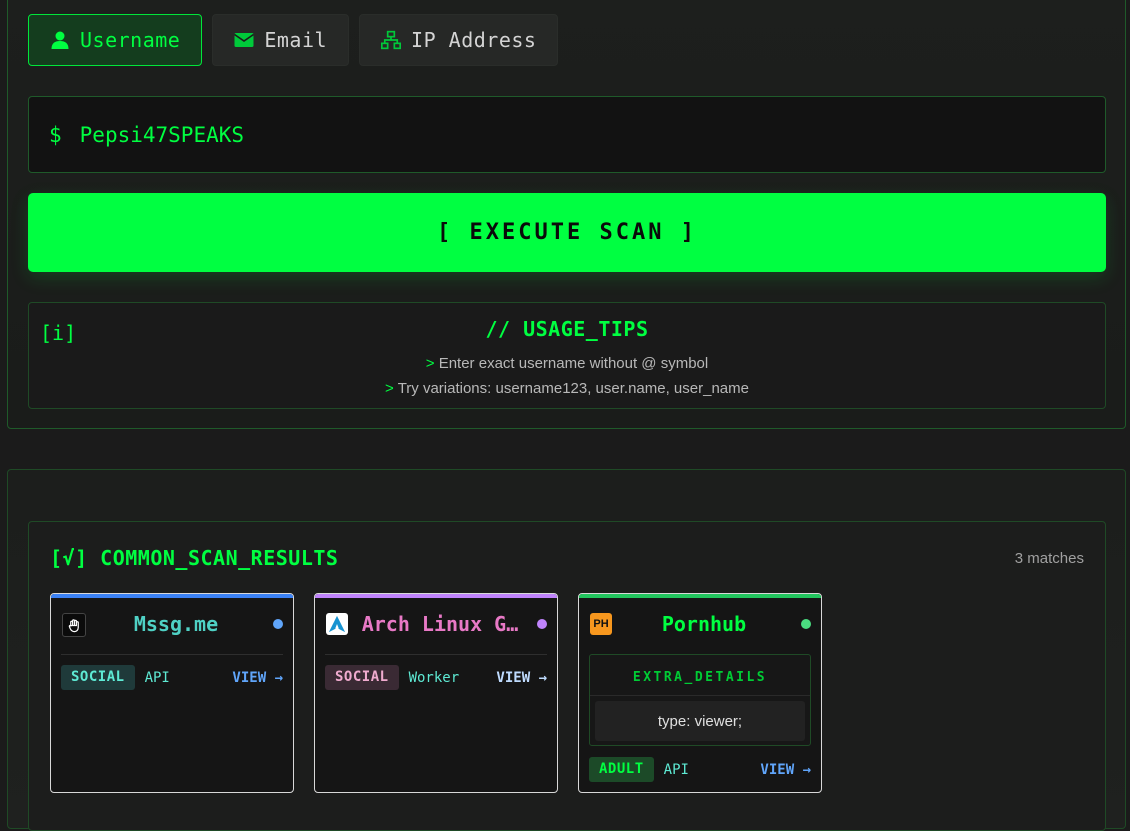 The image size is (1130, 831). What do you see at coordinates (436, 693) in the screenshot?
I see `result-card-arch-linux: Arch Linux G… SOCIAL Worker VIEW →` at bounding box center [436, 693].